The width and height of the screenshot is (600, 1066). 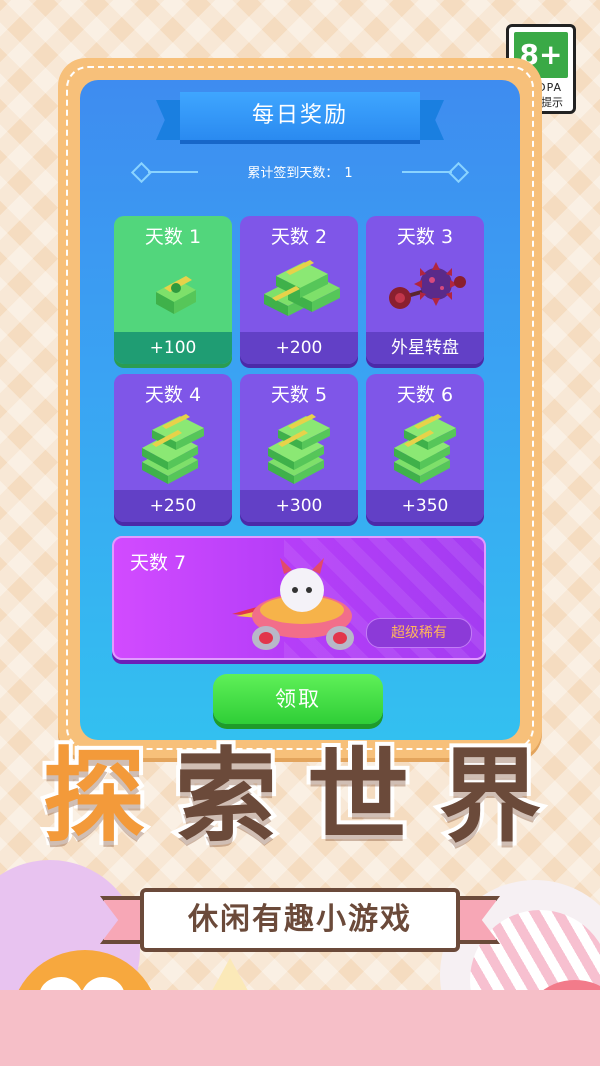 I want to click on day-card-3: 天数 3 外星转盘, so click(x=425, y=290).